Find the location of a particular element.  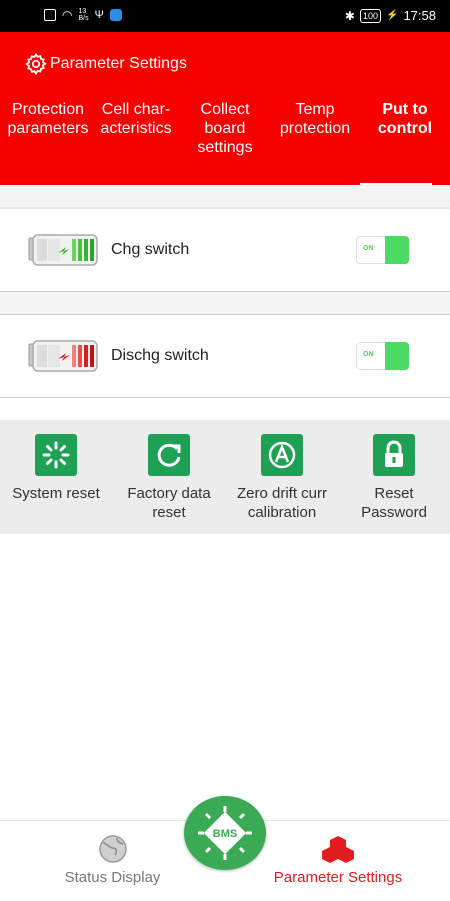

padlock-glyph is located at coordinates (394, 453).